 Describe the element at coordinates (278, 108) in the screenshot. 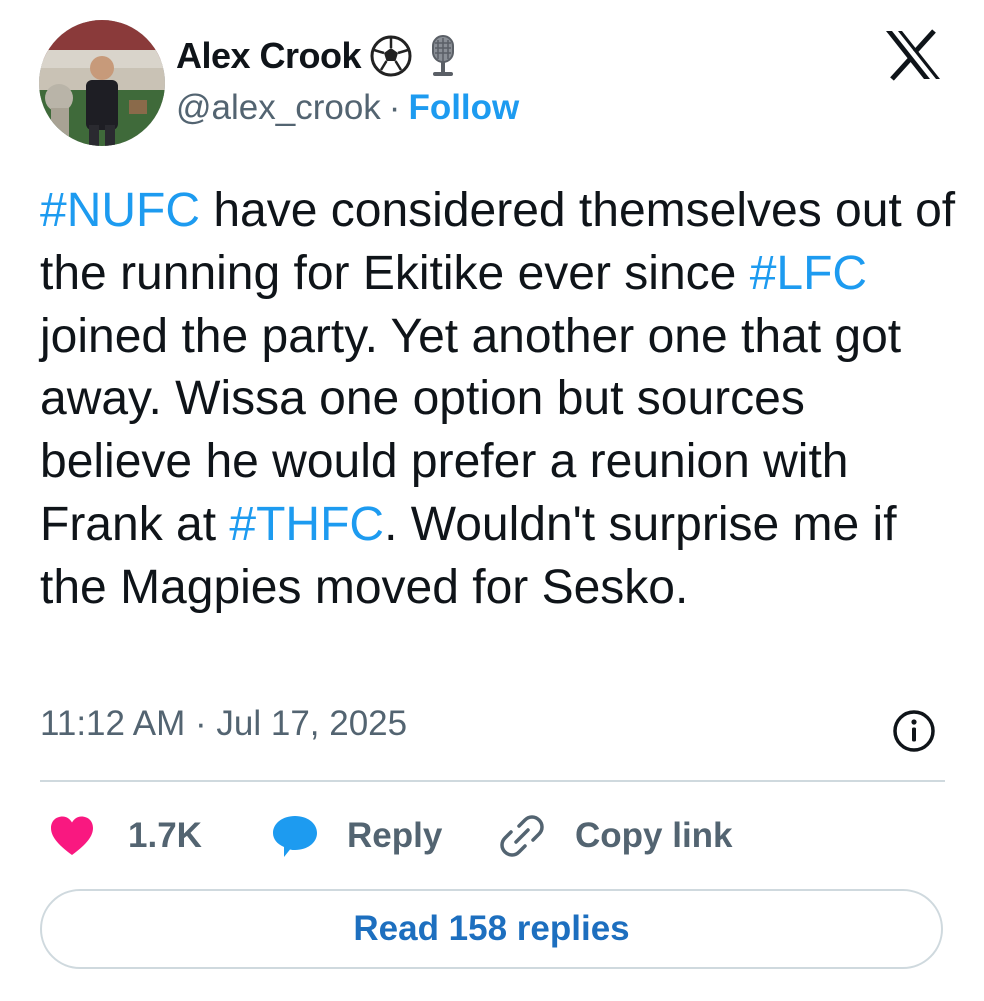

I see `author-handle: @alex_crook` at that location.